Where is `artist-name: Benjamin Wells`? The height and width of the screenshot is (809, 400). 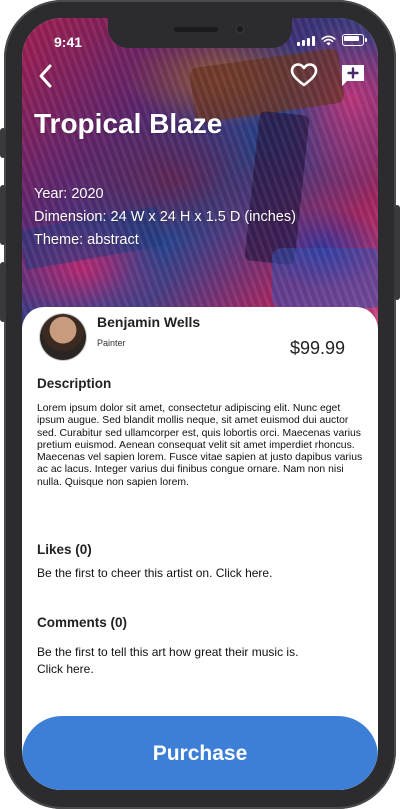 artist-name: Benjamin Wells is located at coordinates (148, 322).